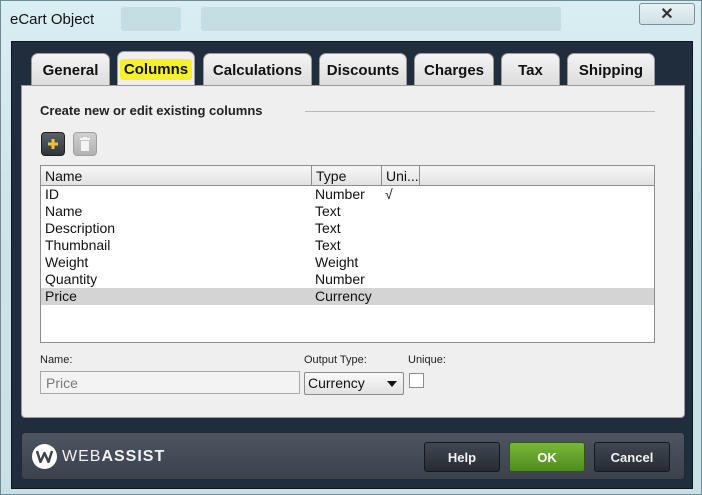  What do you see at coordinates (416, 380) in the screenshot?
I see `unique-checkbox` at bounding box center [416, 380].